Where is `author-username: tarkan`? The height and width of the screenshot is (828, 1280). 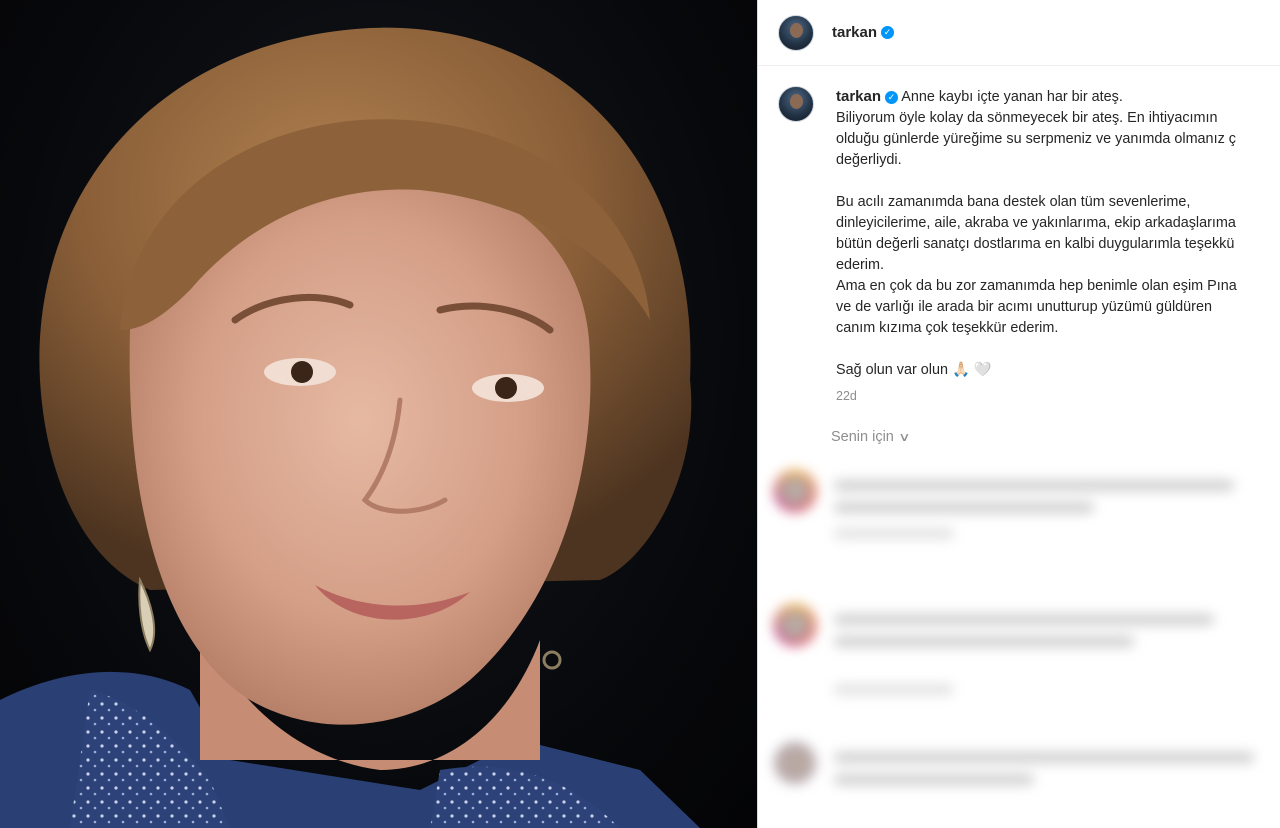
author-username: tarkan is located at coordinates (854, 32).